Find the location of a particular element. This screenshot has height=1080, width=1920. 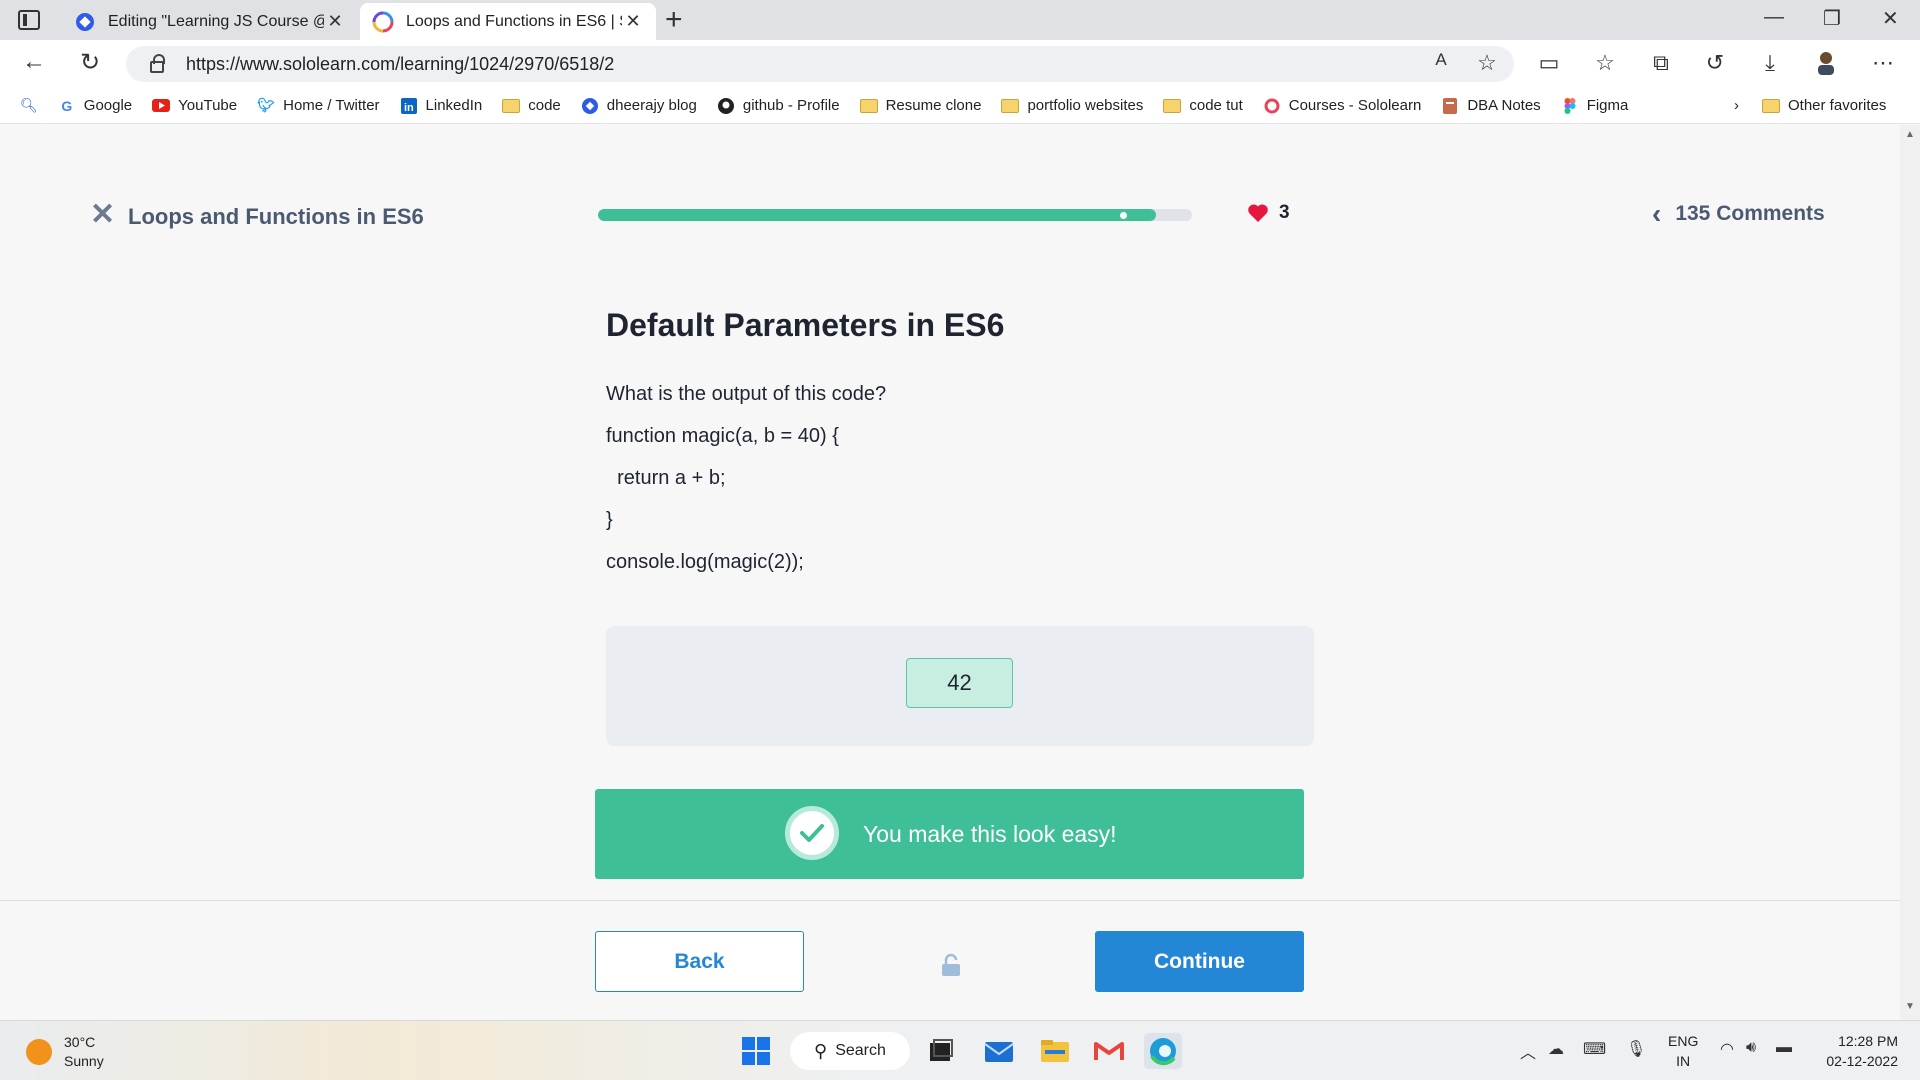

bookmark-courses-sololearn: Courses - Sololearn is located at coordinates (1342, 105).